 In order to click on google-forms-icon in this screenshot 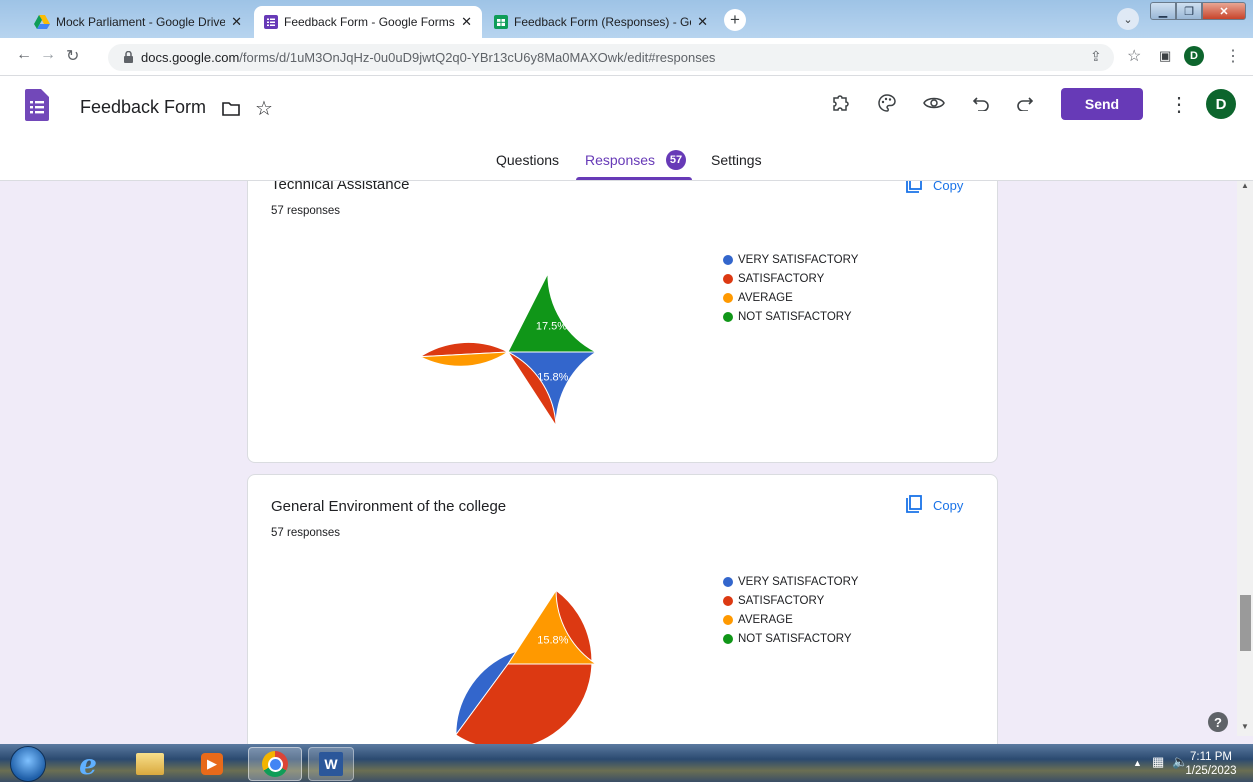, I will do `click(271, 22)`.